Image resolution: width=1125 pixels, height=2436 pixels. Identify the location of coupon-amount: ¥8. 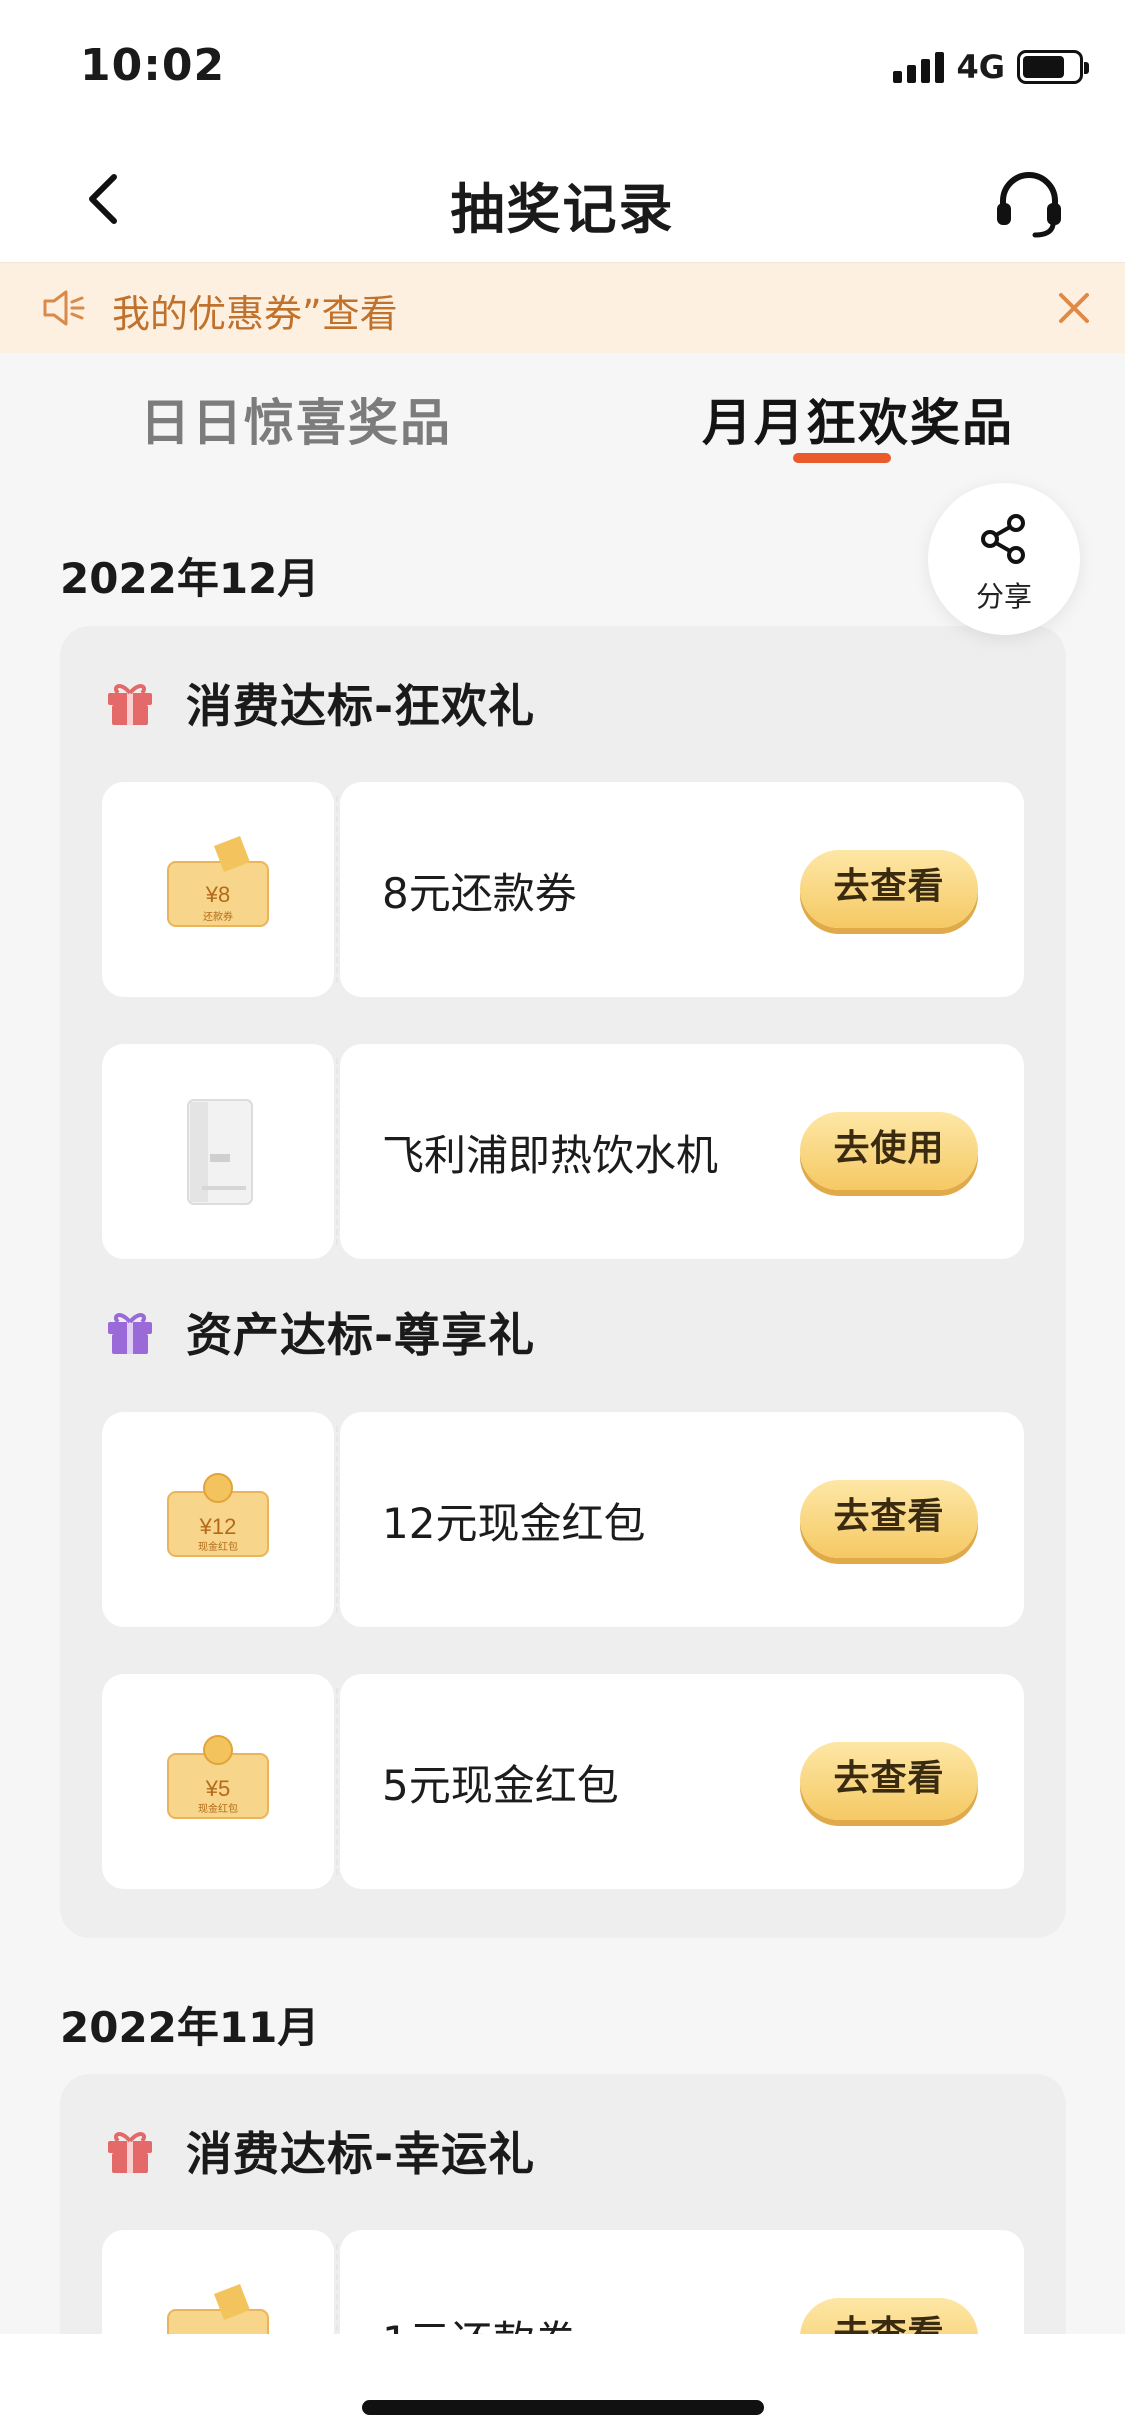
(217, 894).